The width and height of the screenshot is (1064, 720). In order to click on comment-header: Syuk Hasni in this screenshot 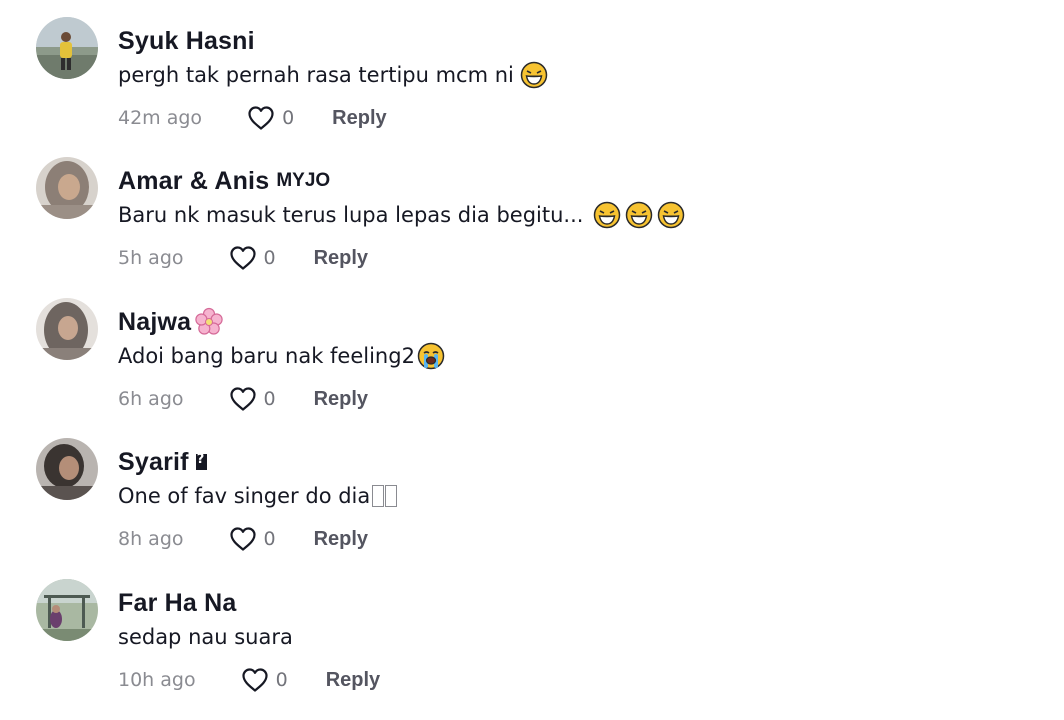, I will do `click(186, 41)`.